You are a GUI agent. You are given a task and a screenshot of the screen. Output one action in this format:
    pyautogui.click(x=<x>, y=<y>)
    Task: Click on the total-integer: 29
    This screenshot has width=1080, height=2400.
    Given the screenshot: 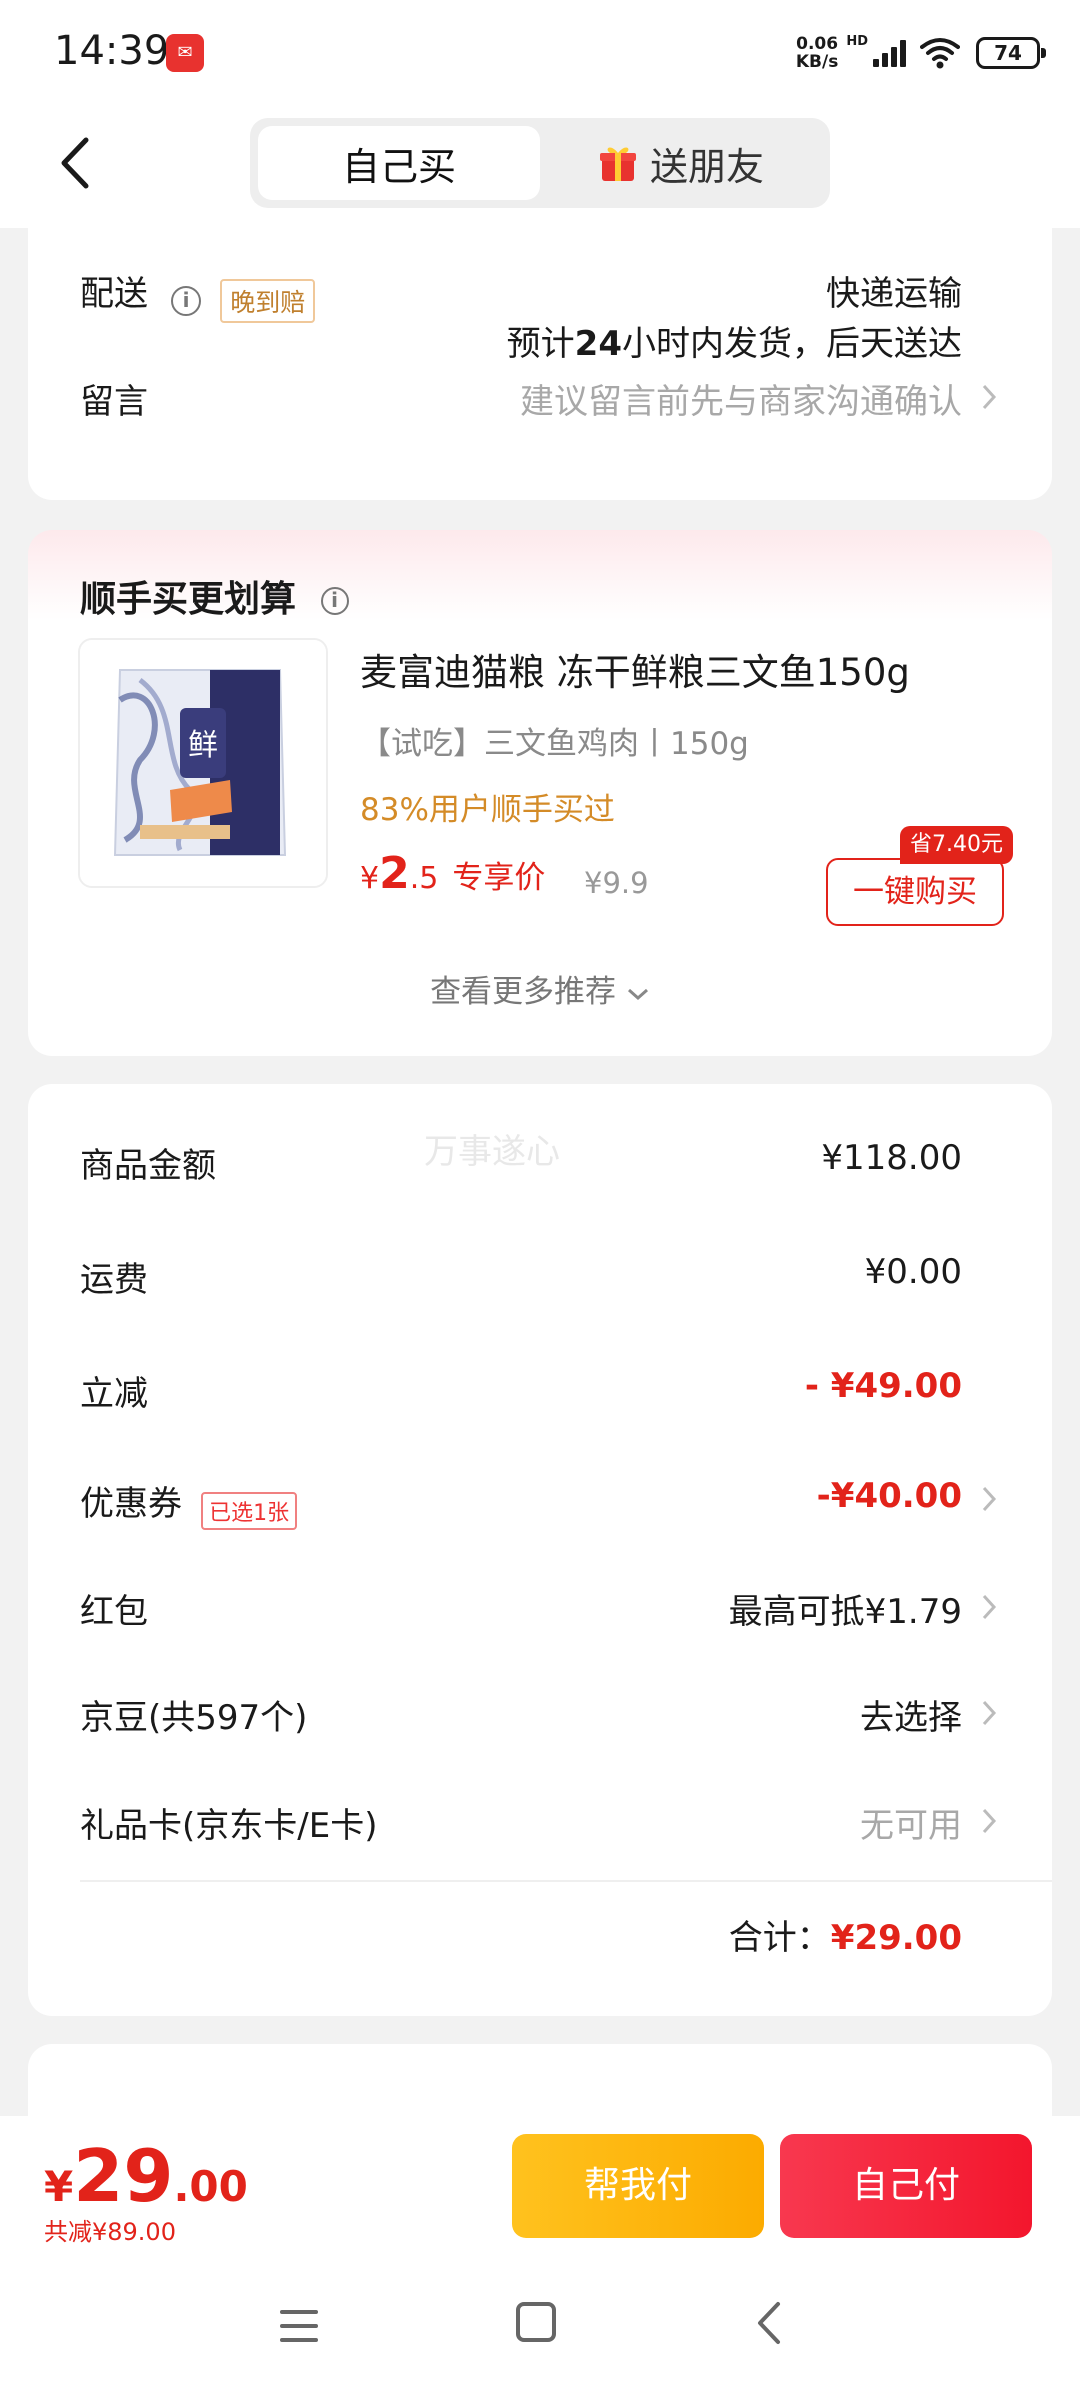 What is the action you would take?
    pyautogui.click(x=123, y=2176)
    